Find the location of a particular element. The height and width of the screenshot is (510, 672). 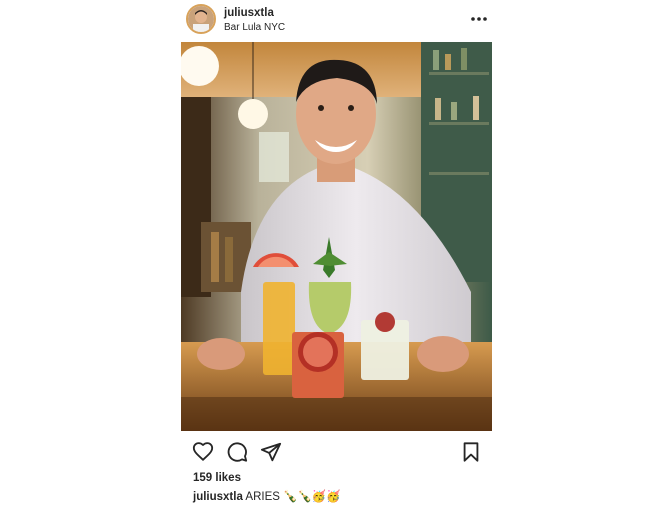

post-header: juliusxtla Bar Lula NYC is located at coordinates (341, 20).